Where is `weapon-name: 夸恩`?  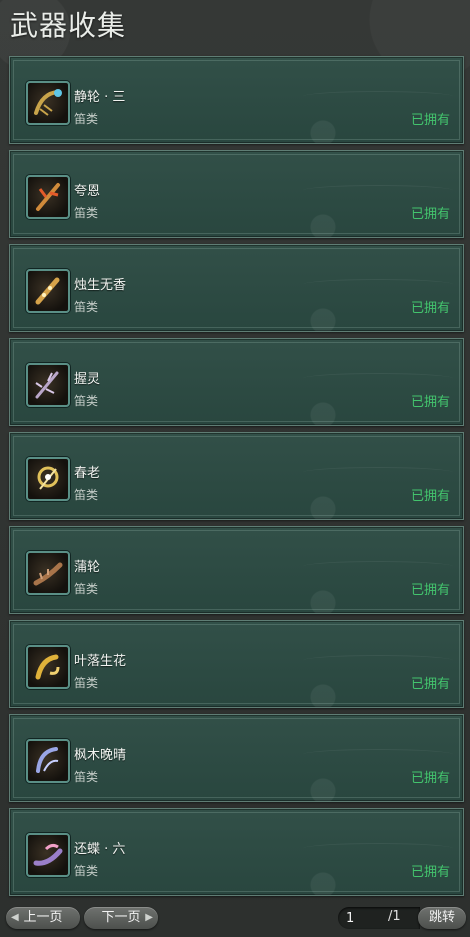 weapon-name: 夸恩 is located at coordinates (87, 191).